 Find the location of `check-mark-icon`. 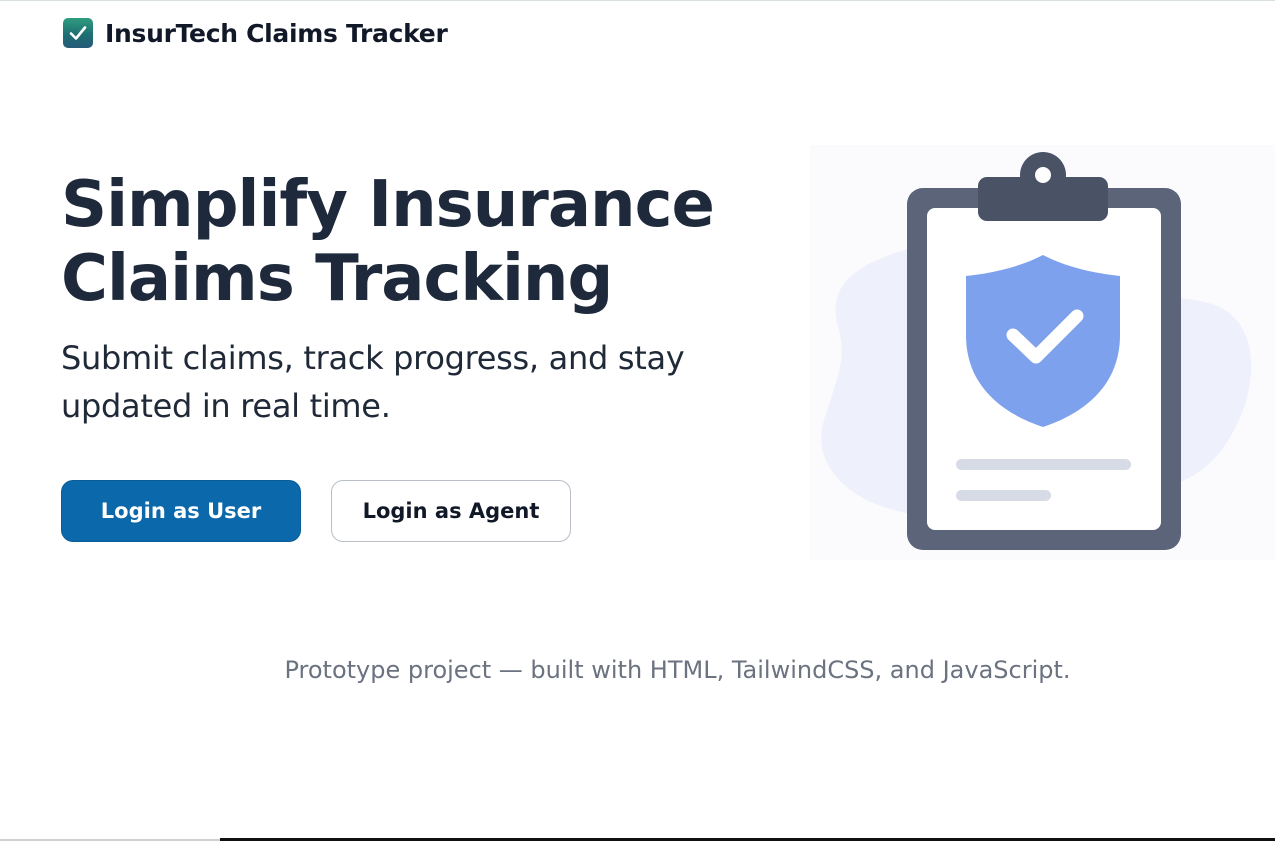

check-mark-icon is located at coordinates (78, 33).